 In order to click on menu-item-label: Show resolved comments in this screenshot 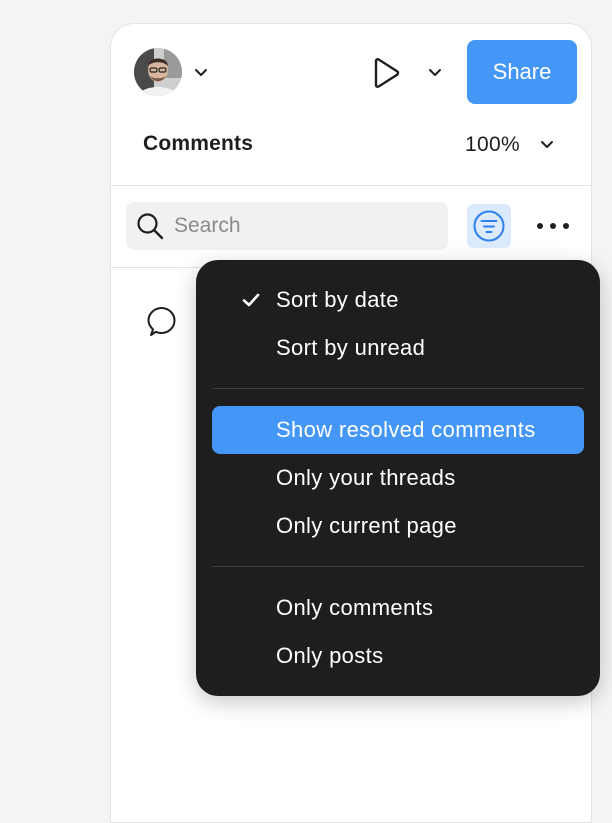, I will do `click(406, 429)`.